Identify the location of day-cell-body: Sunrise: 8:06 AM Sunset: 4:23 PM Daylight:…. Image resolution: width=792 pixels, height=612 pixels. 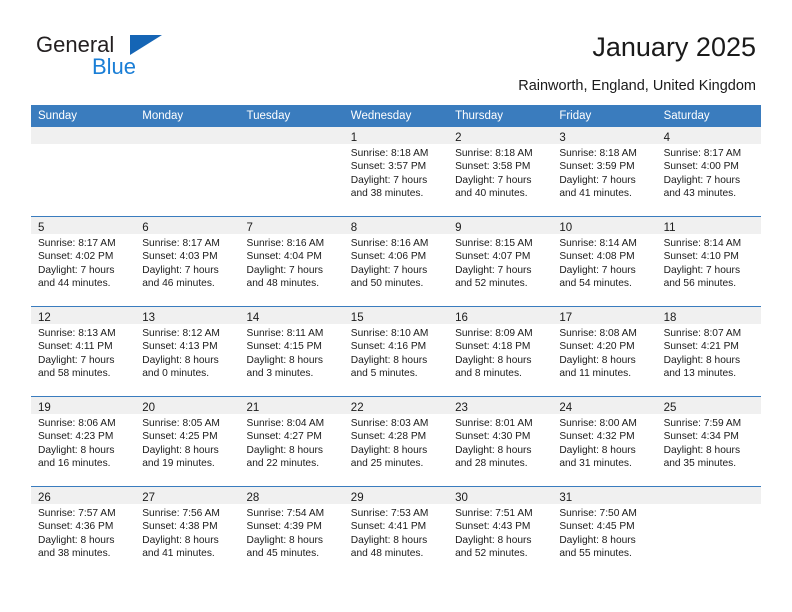
(83, 442).